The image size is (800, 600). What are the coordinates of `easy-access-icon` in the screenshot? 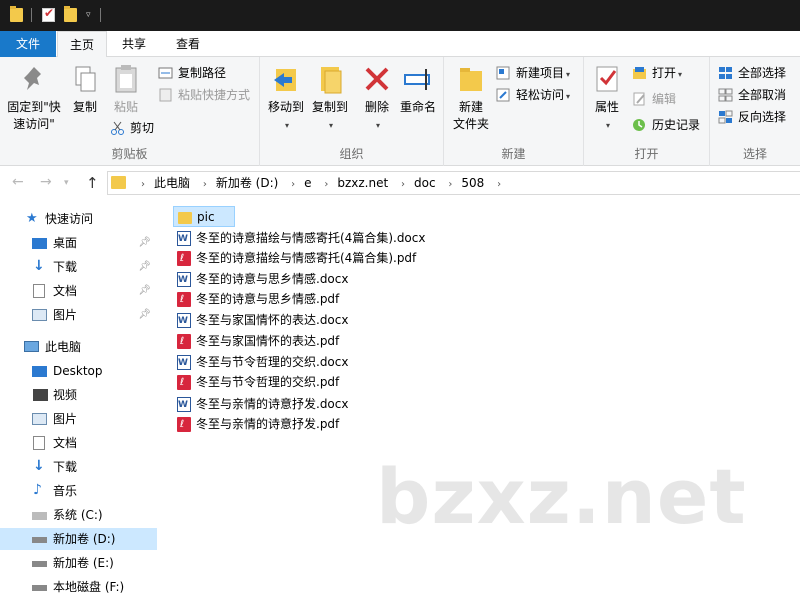 It's located at (503, 95).